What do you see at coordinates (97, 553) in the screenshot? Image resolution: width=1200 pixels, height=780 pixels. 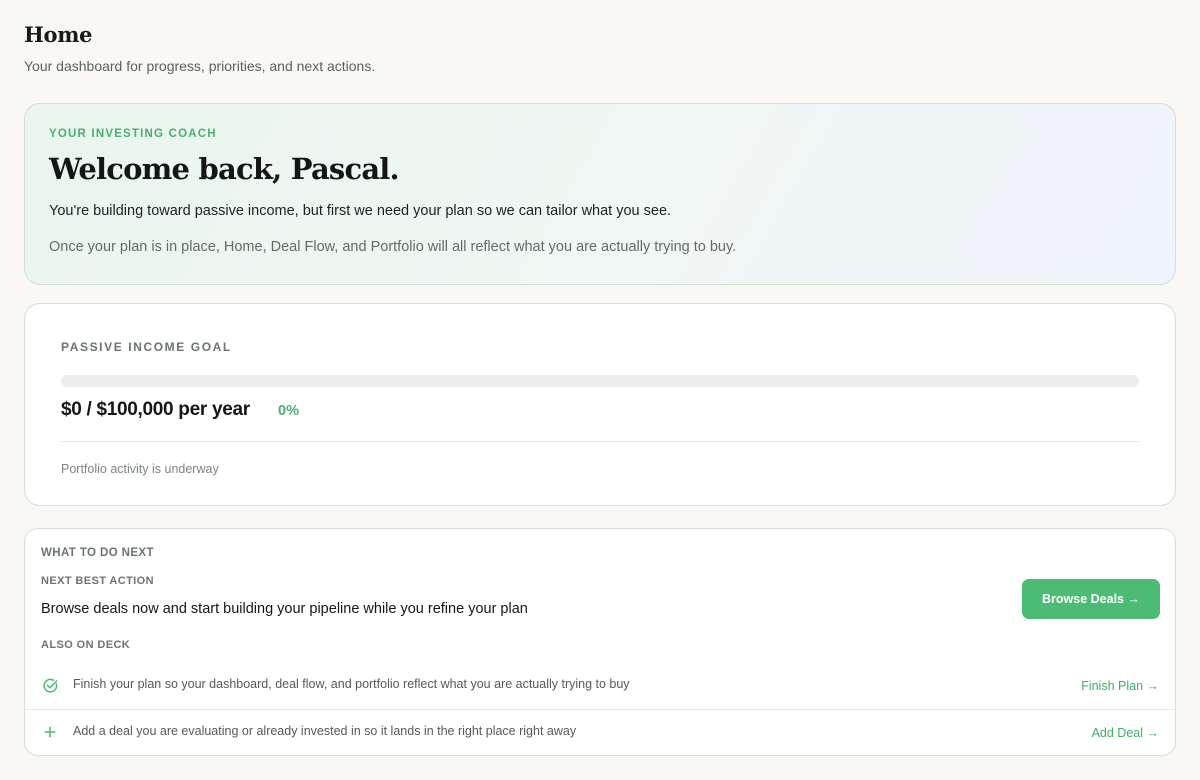 I see `next-eyebrow: WHAT TO DO NEXT` at bounding box center [97, 553].